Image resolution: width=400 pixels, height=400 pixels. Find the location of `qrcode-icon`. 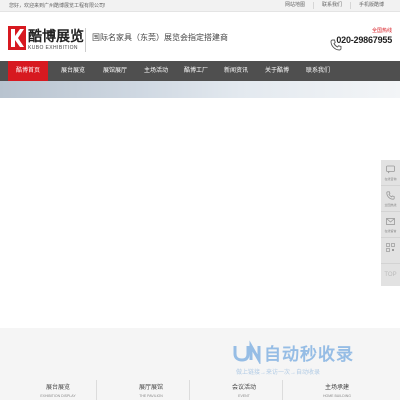

qrcode-icon is located at coordinates (390, 247).